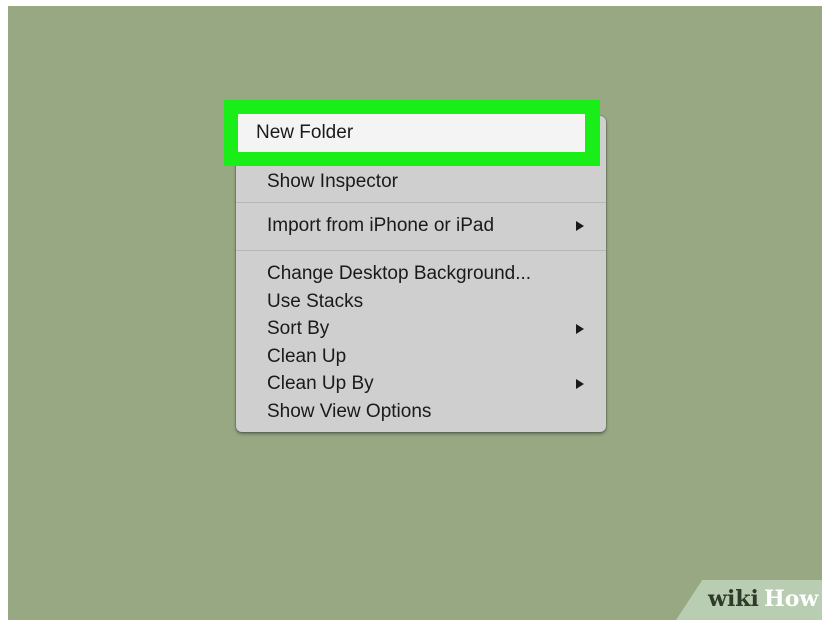 The height and width of the screenshot is (620, 822). What do you see at coordinates (421, 357) in the screenshot?
I see `menu-item-clean-up: Clean Up` at bounding box center [421, 357].